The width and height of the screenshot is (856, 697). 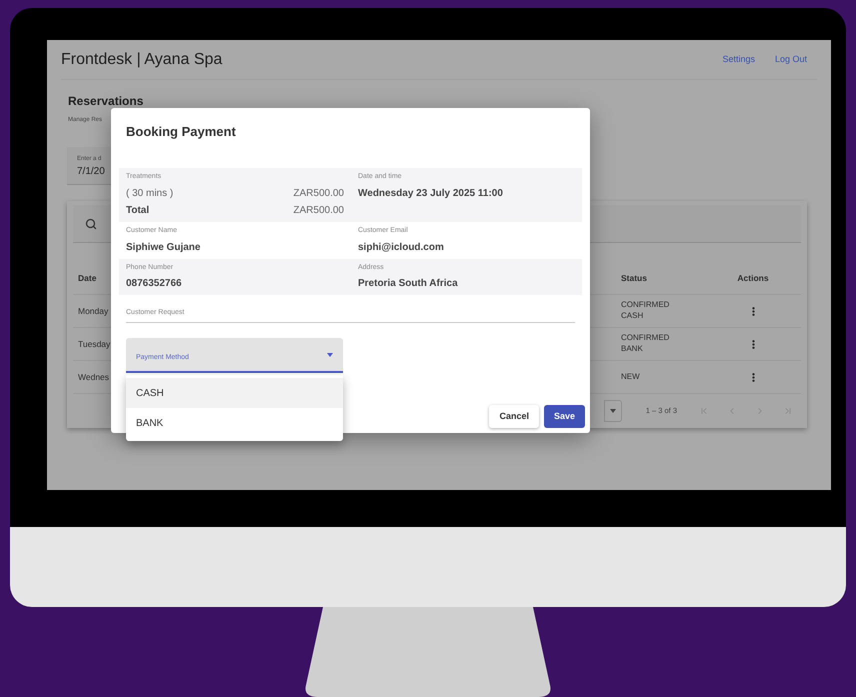 I want to click on table-cell-text: Monday, so click(x=92, y=311).